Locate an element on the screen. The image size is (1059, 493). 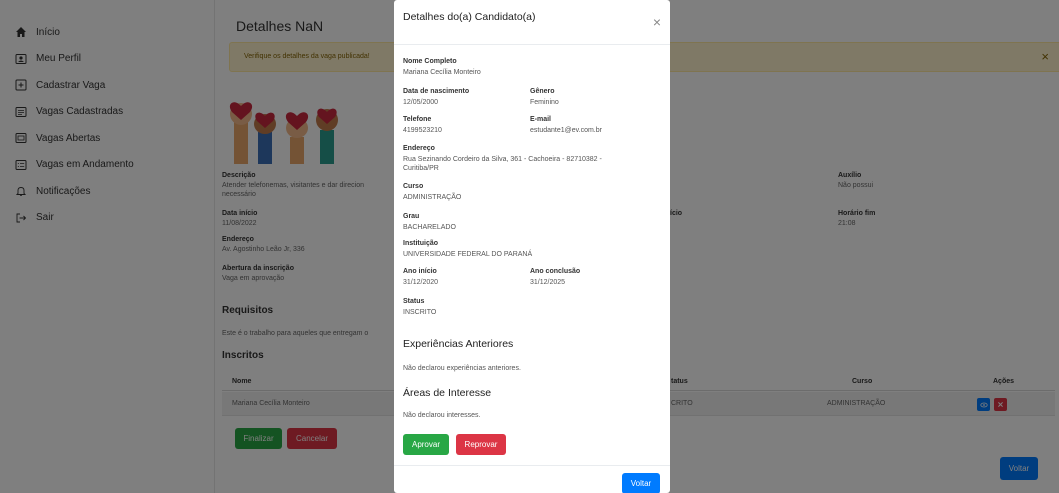
instituicao-label: Instituição is located at coordinates (421, 243).